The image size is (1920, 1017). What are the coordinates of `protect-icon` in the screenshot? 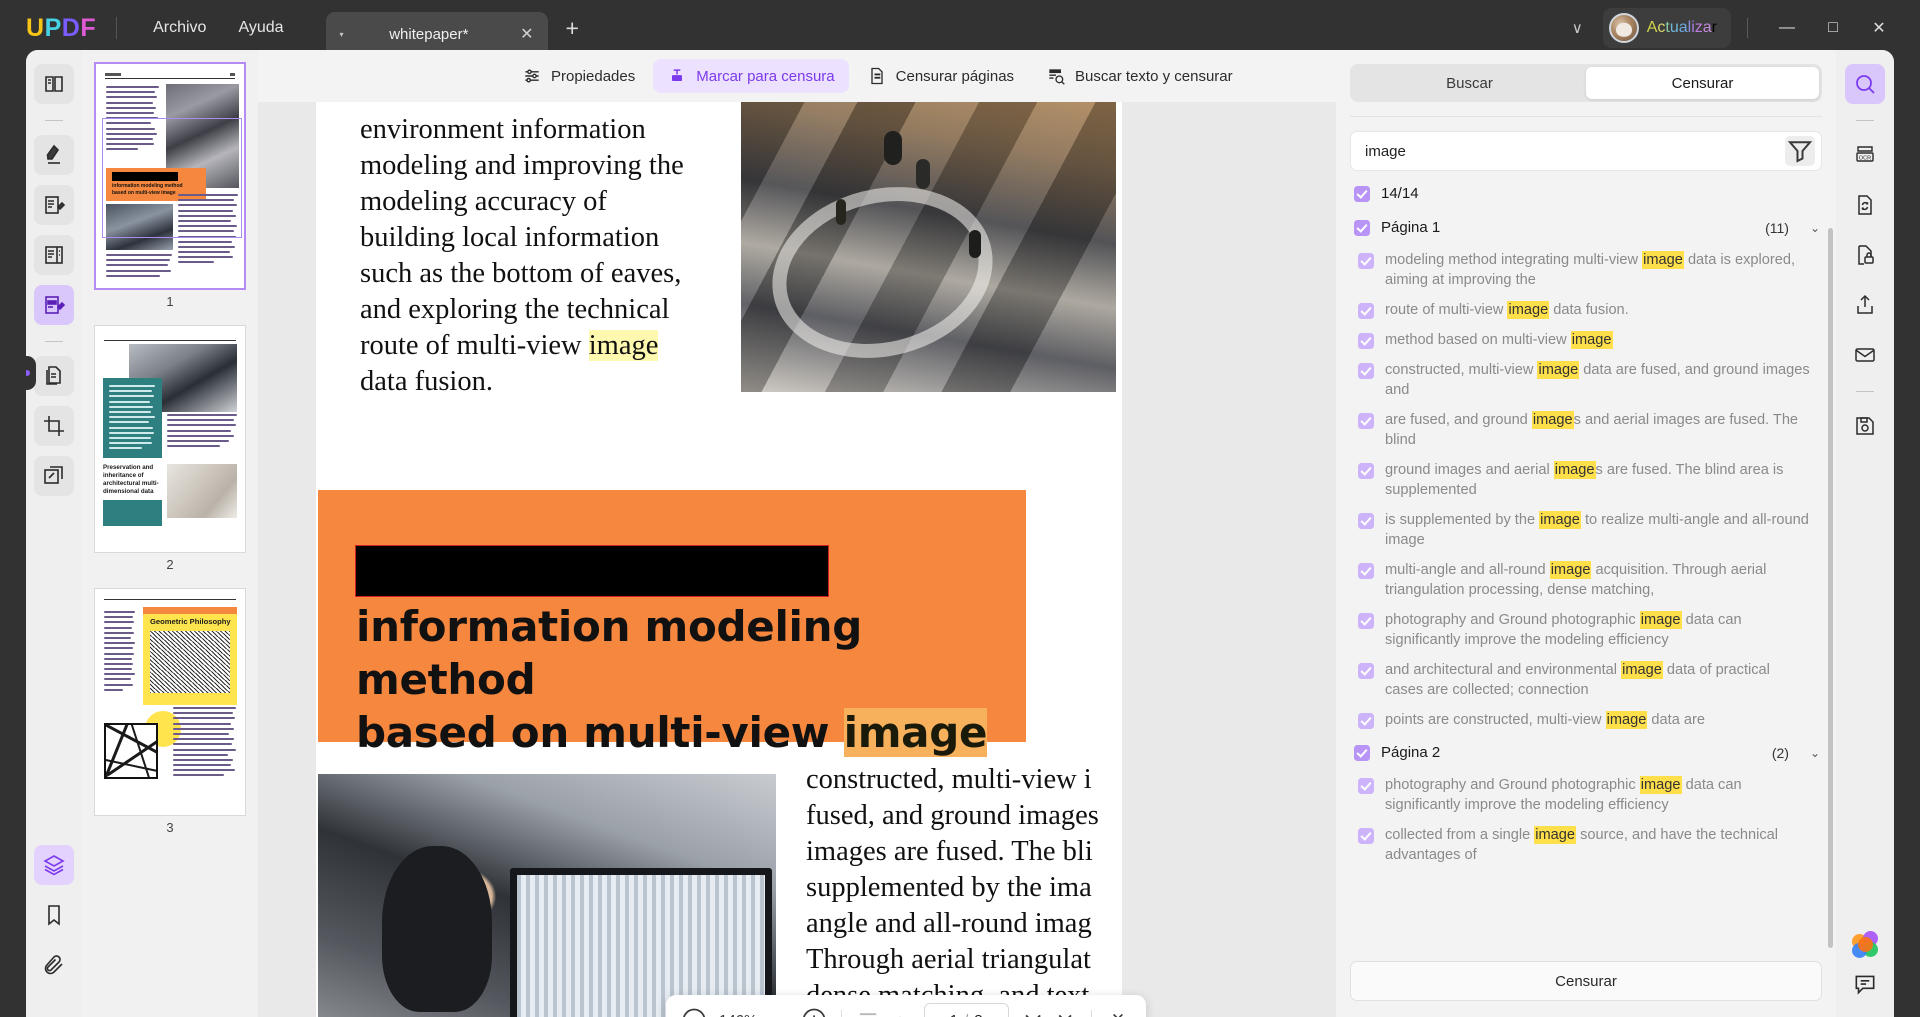 It's located at (1865, 255).